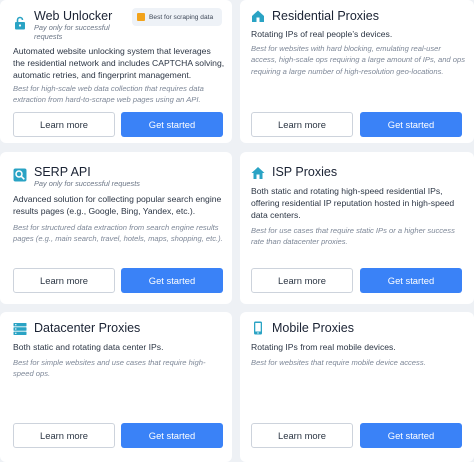  Describe the element at coordinates (258, 16) in the screenshot. I see `home-icon` at that location.